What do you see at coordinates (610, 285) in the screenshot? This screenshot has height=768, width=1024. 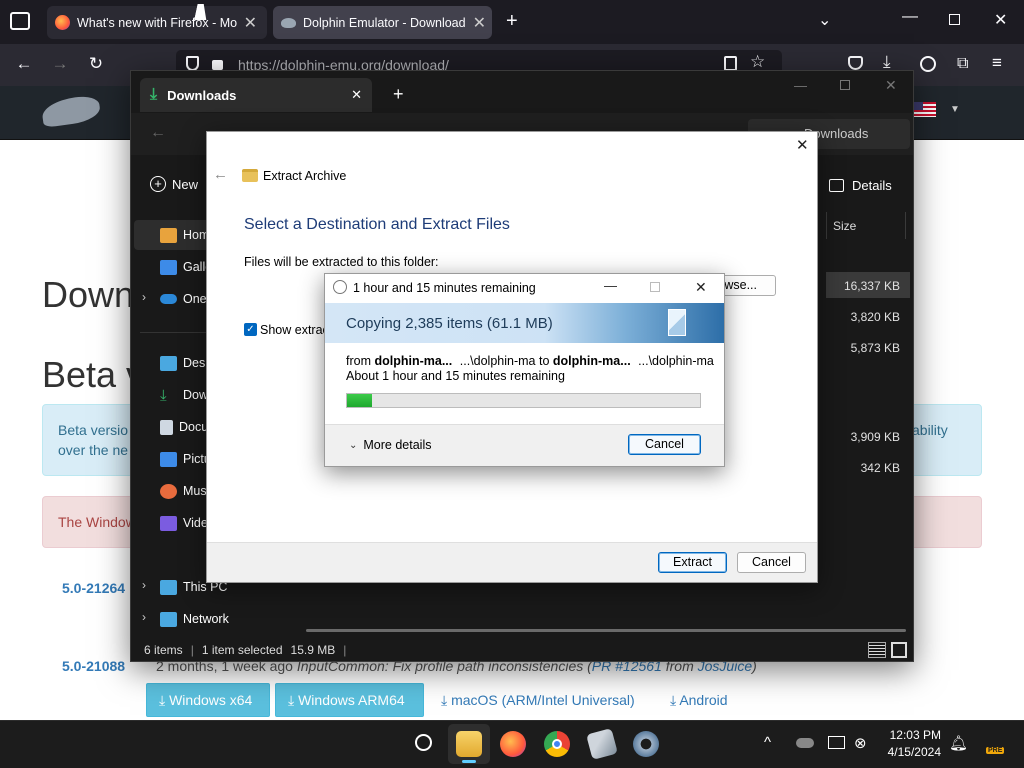 I see `copy-minimize-icon: —` at bounding box center [610, 285].